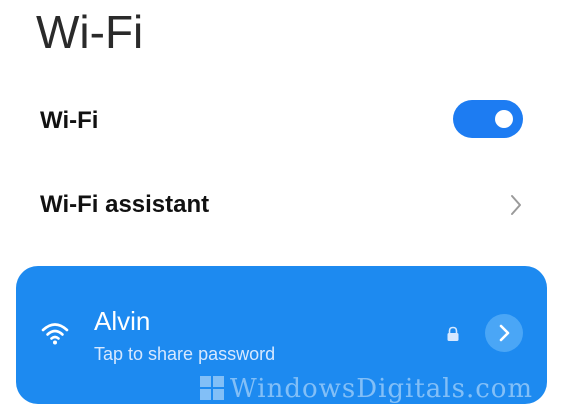  Describe the element at coordinates (185, 354) in the screenshot. I see `network-subtitle: Tap to share password` at that location.